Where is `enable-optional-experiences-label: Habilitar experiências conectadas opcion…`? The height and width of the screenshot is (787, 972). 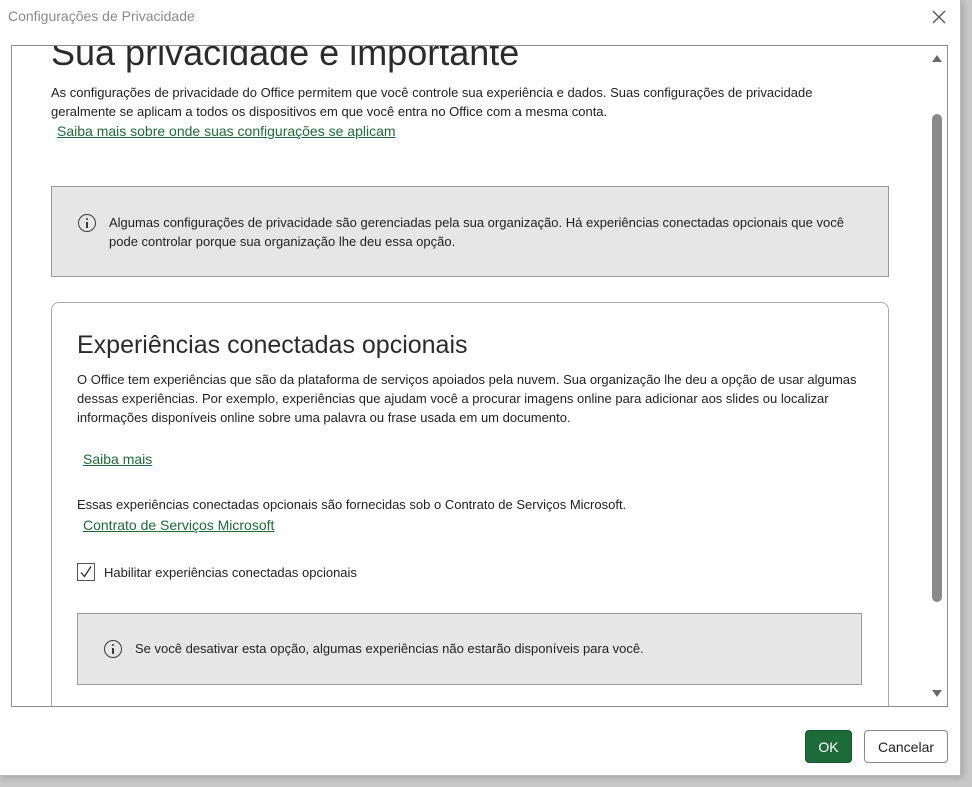
enable-optional-experiences-label: Habilitar experiências conectadas opcion… is located at coordinates (230, 572).